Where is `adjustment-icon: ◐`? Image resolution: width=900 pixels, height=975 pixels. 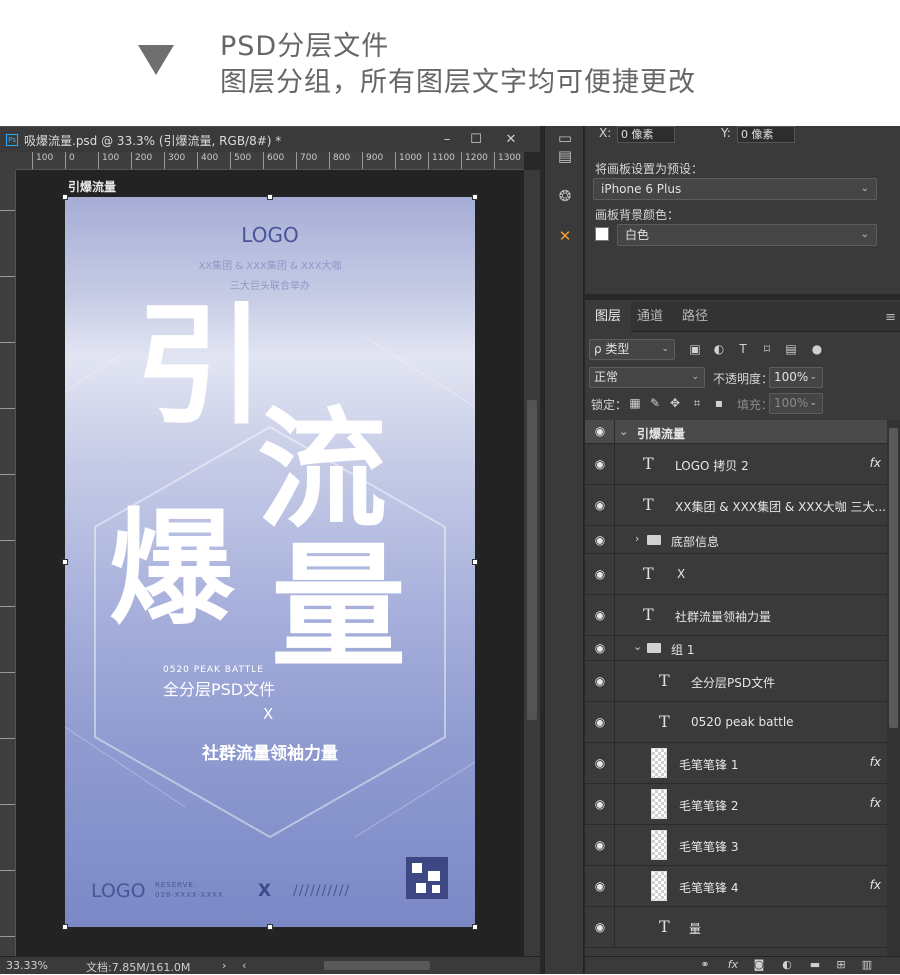 adjustment-icon: ◐ is located at coordinates (787, 964).